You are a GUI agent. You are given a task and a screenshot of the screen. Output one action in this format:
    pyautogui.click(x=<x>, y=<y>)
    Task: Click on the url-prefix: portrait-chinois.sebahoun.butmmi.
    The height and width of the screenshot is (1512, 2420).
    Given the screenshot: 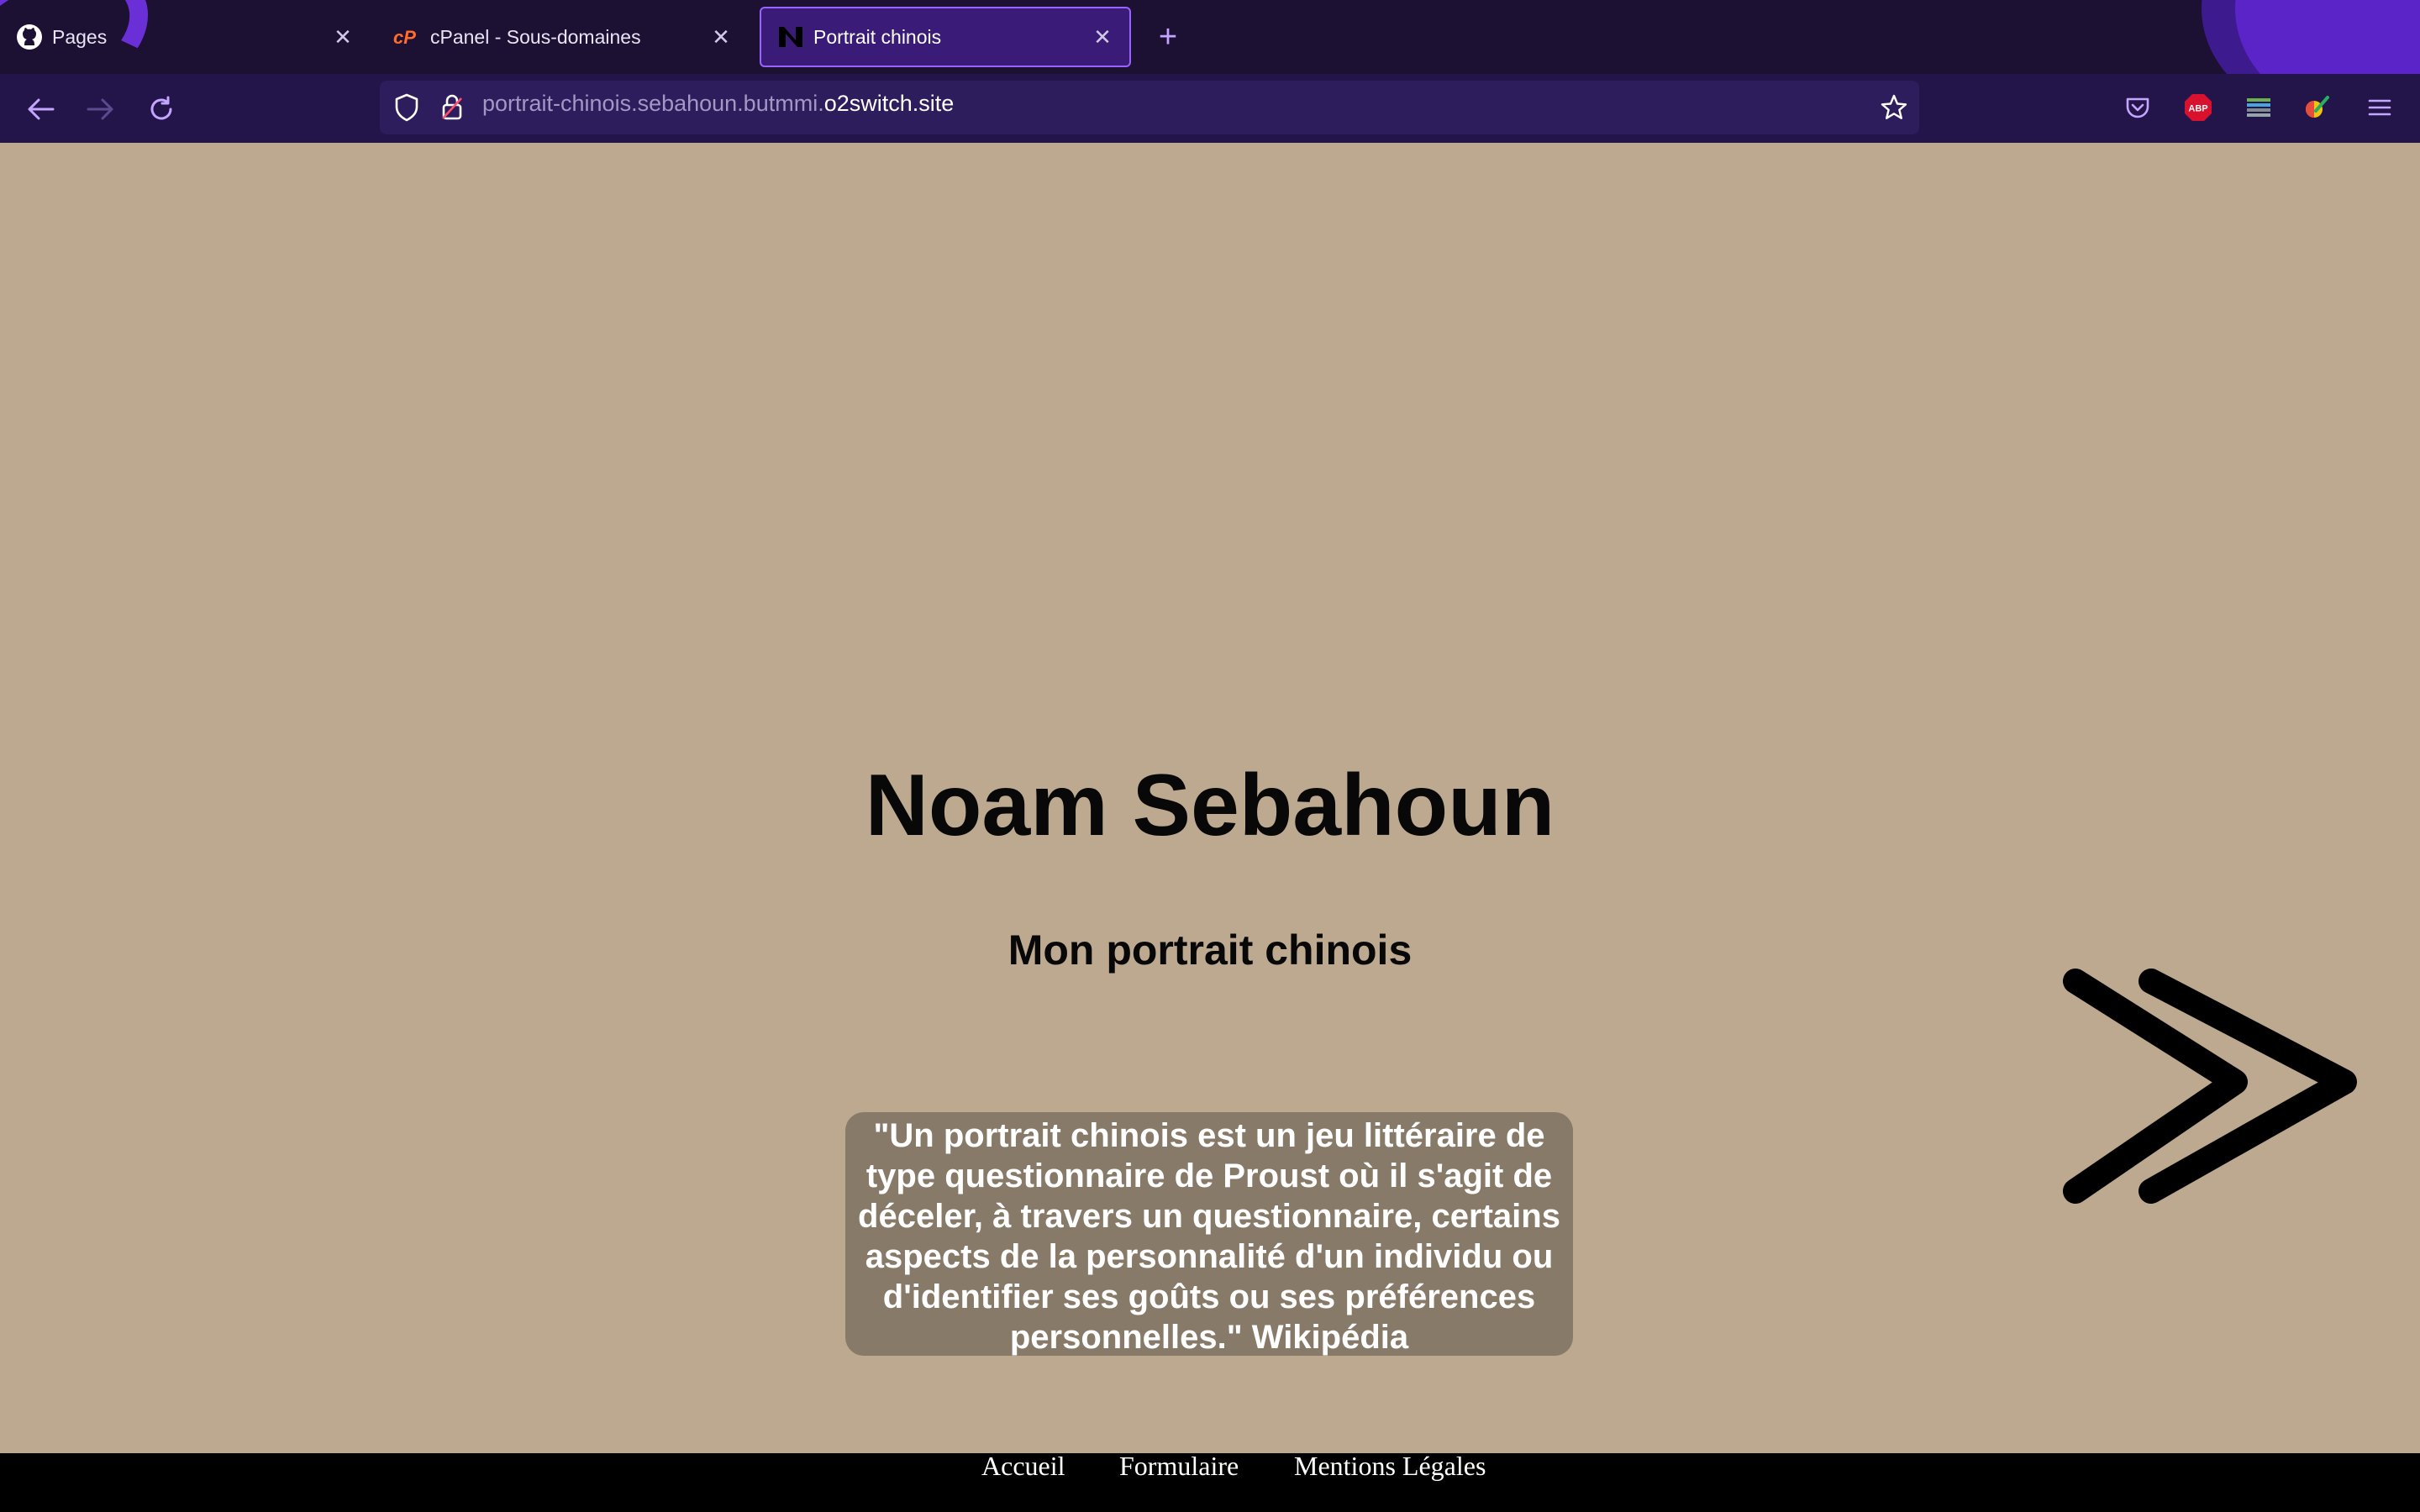 What is the action you would take?
    pyautogui.click(x=653, y=103)
    